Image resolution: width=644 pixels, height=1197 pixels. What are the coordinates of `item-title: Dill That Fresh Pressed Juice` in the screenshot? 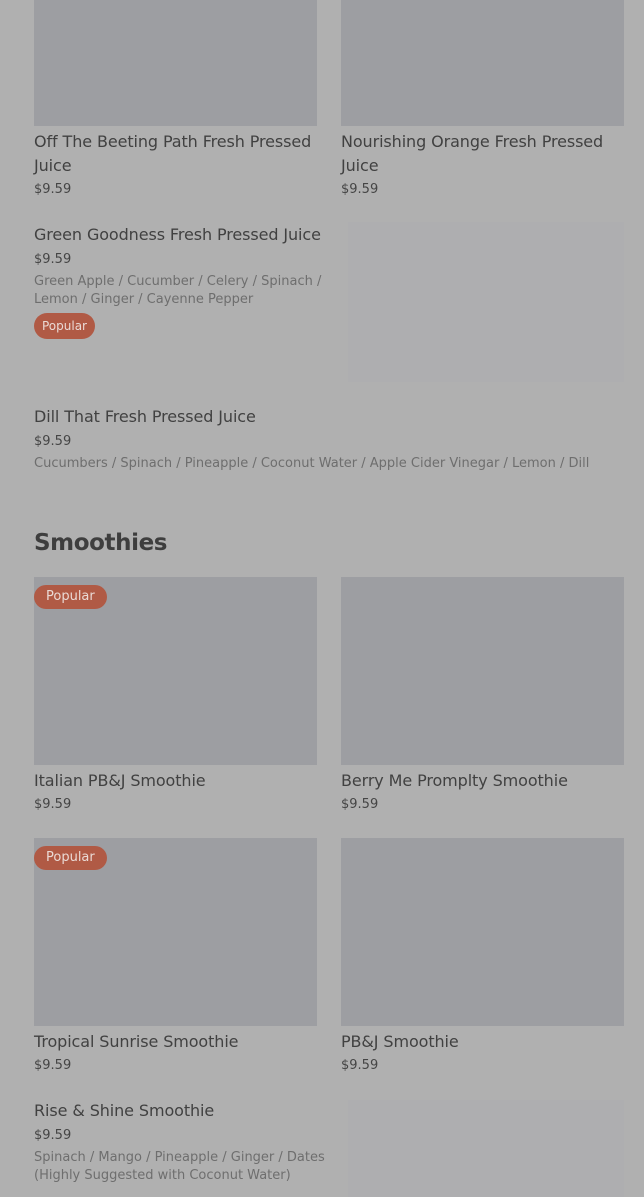 It's located at (145, 416).